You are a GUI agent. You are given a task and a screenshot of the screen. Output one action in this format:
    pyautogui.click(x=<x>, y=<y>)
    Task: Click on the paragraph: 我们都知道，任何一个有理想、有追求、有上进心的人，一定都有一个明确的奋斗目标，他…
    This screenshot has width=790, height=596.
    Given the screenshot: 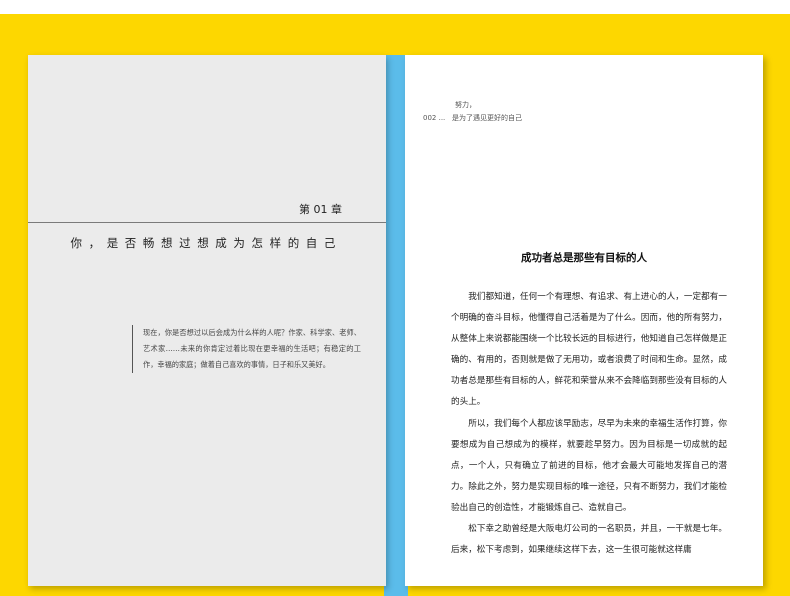 What is the action you would take?
    pyautogui.click(x=589, y=350)
    